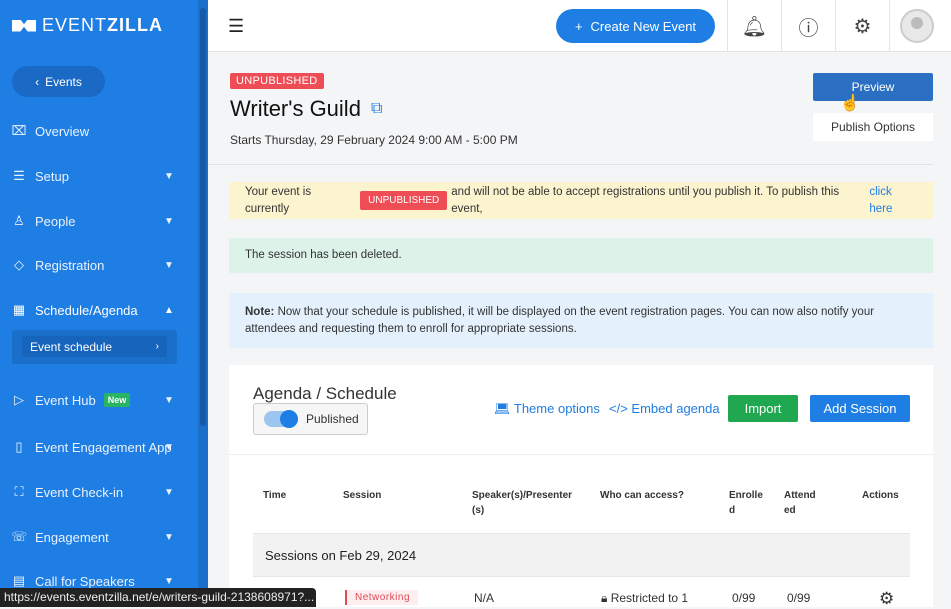  I want to click on session-group-header: Sessions on Feb 29, 2024, so click(581, 555).